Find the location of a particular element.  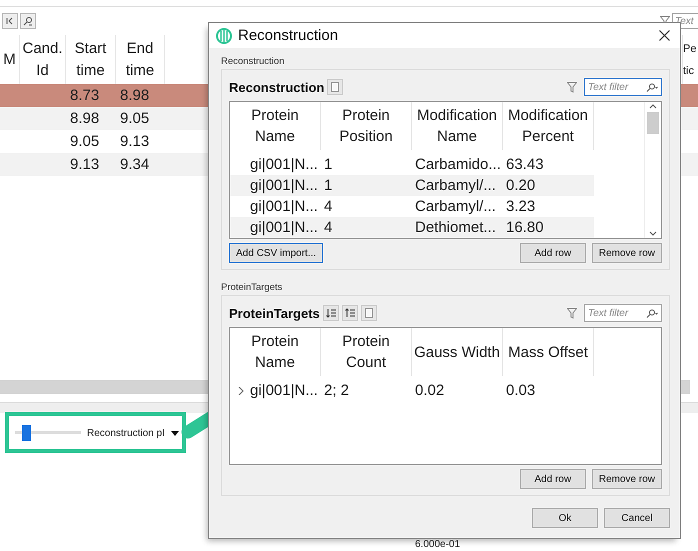

table-cell: 16.80 is located at coordinates (548, 227).